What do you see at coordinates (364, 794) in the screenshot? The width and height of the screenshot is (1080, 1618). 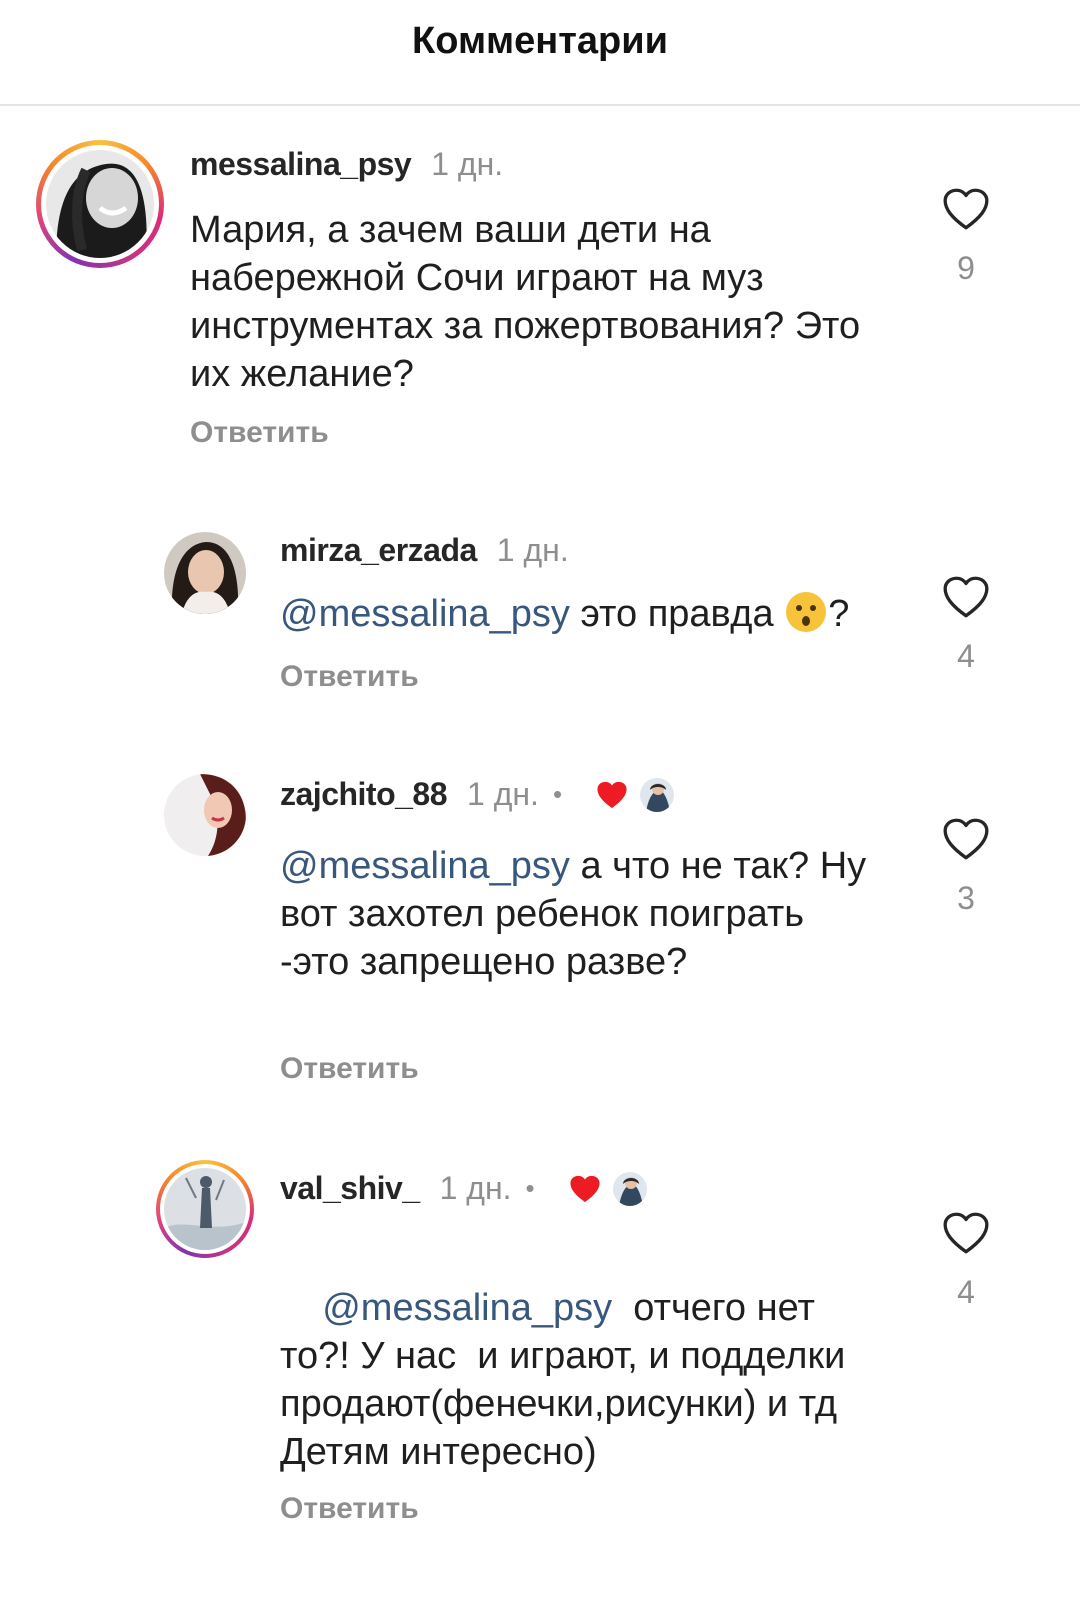 I see `comment-username: zajchito_88` at bounding box center [364, 794].